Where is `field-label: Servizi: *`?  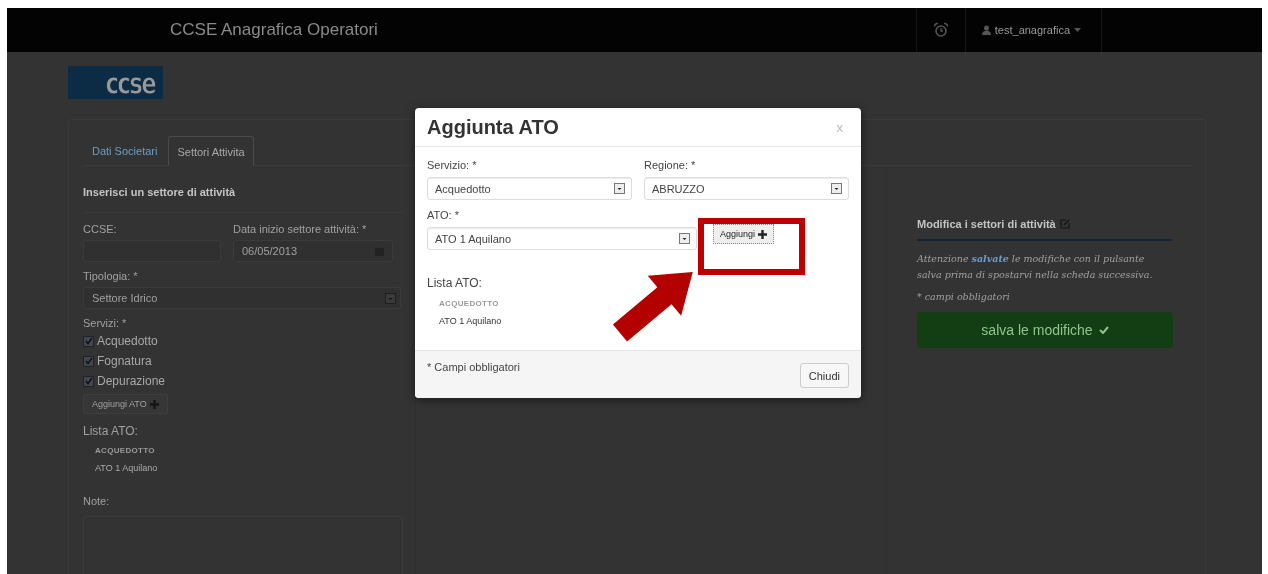 field-label: Servizi: * is located at coordinates (105, 323).